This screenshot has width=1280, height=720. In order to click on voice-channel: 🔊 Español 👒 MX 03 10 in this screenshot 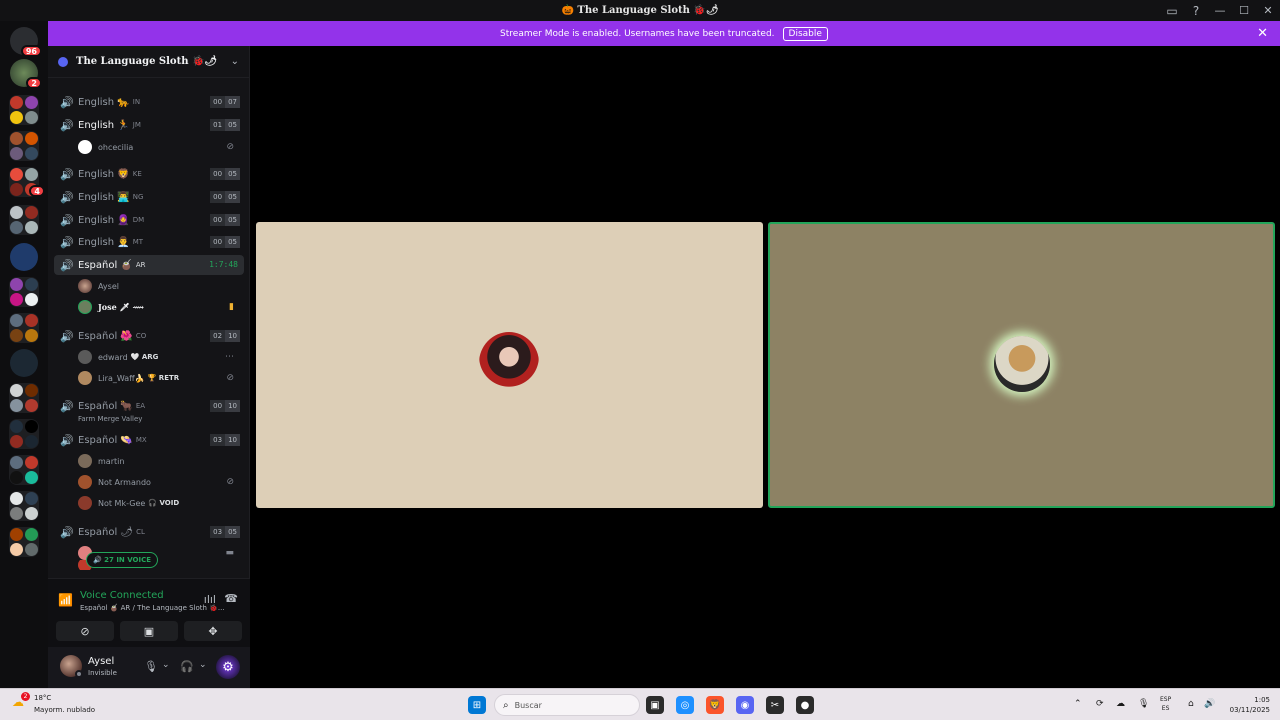, I will do `click(149, 440)`.